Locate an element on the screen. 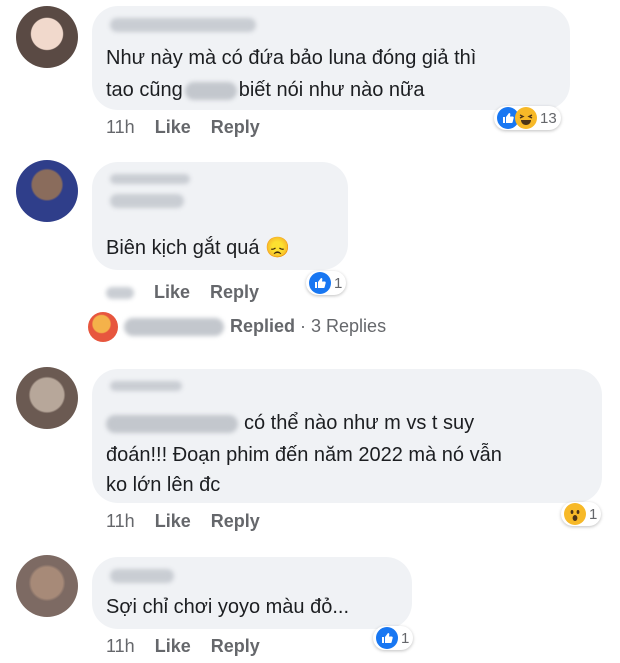 This screenshot has height=663, width=620. comment-text: ko lớn lên đc is located at coordinates (163, 485).